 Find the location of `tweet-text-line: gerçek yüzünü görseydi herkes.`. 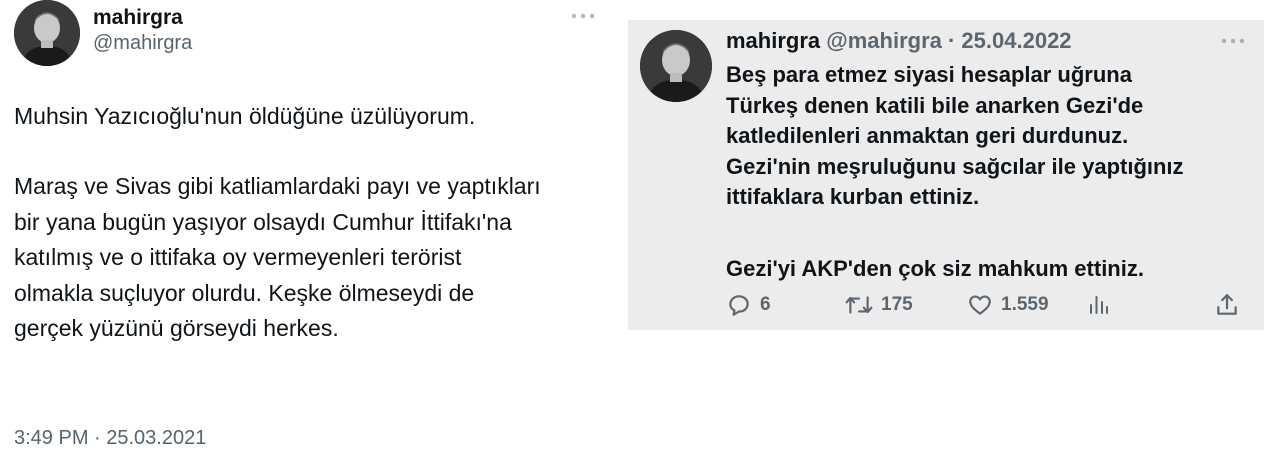

tweet-text-line: gerçek yüzünü görseydi herkes. is located at coordinates (176, 328).